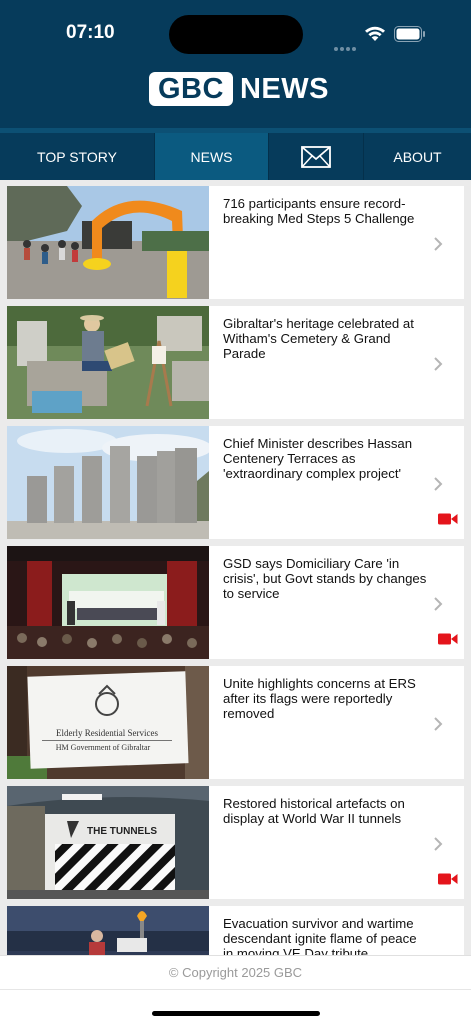 This screenshot has width=471, height=1024. I want to click on tab-contact, so click(316, 156).